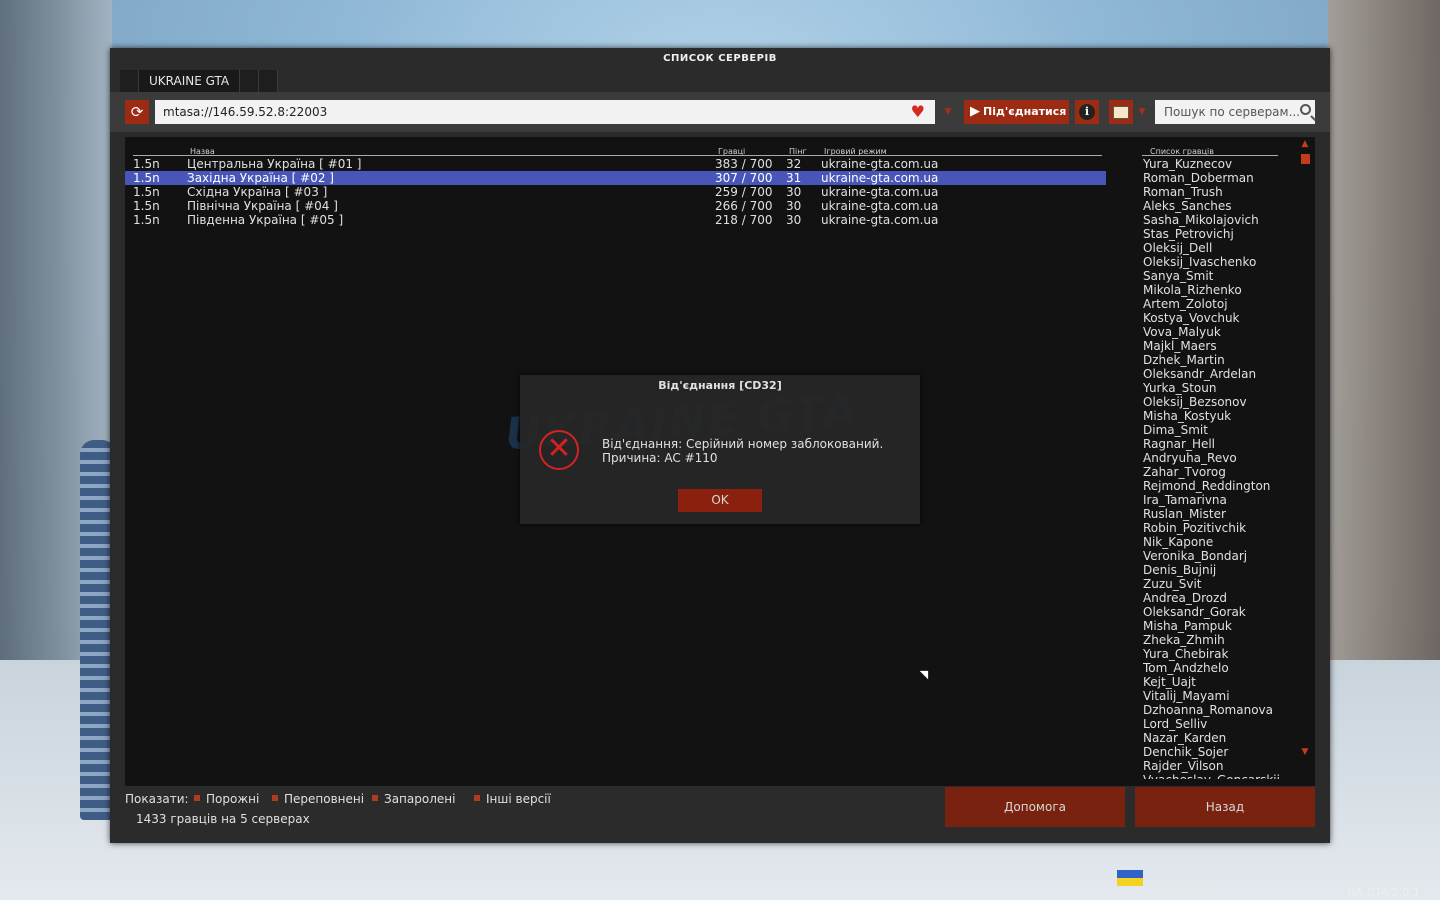 This screenshot has height=900, width=1440. I want to click on address-input: mtasa://146.59.52.8:22003 ♥, so click(545, 112).